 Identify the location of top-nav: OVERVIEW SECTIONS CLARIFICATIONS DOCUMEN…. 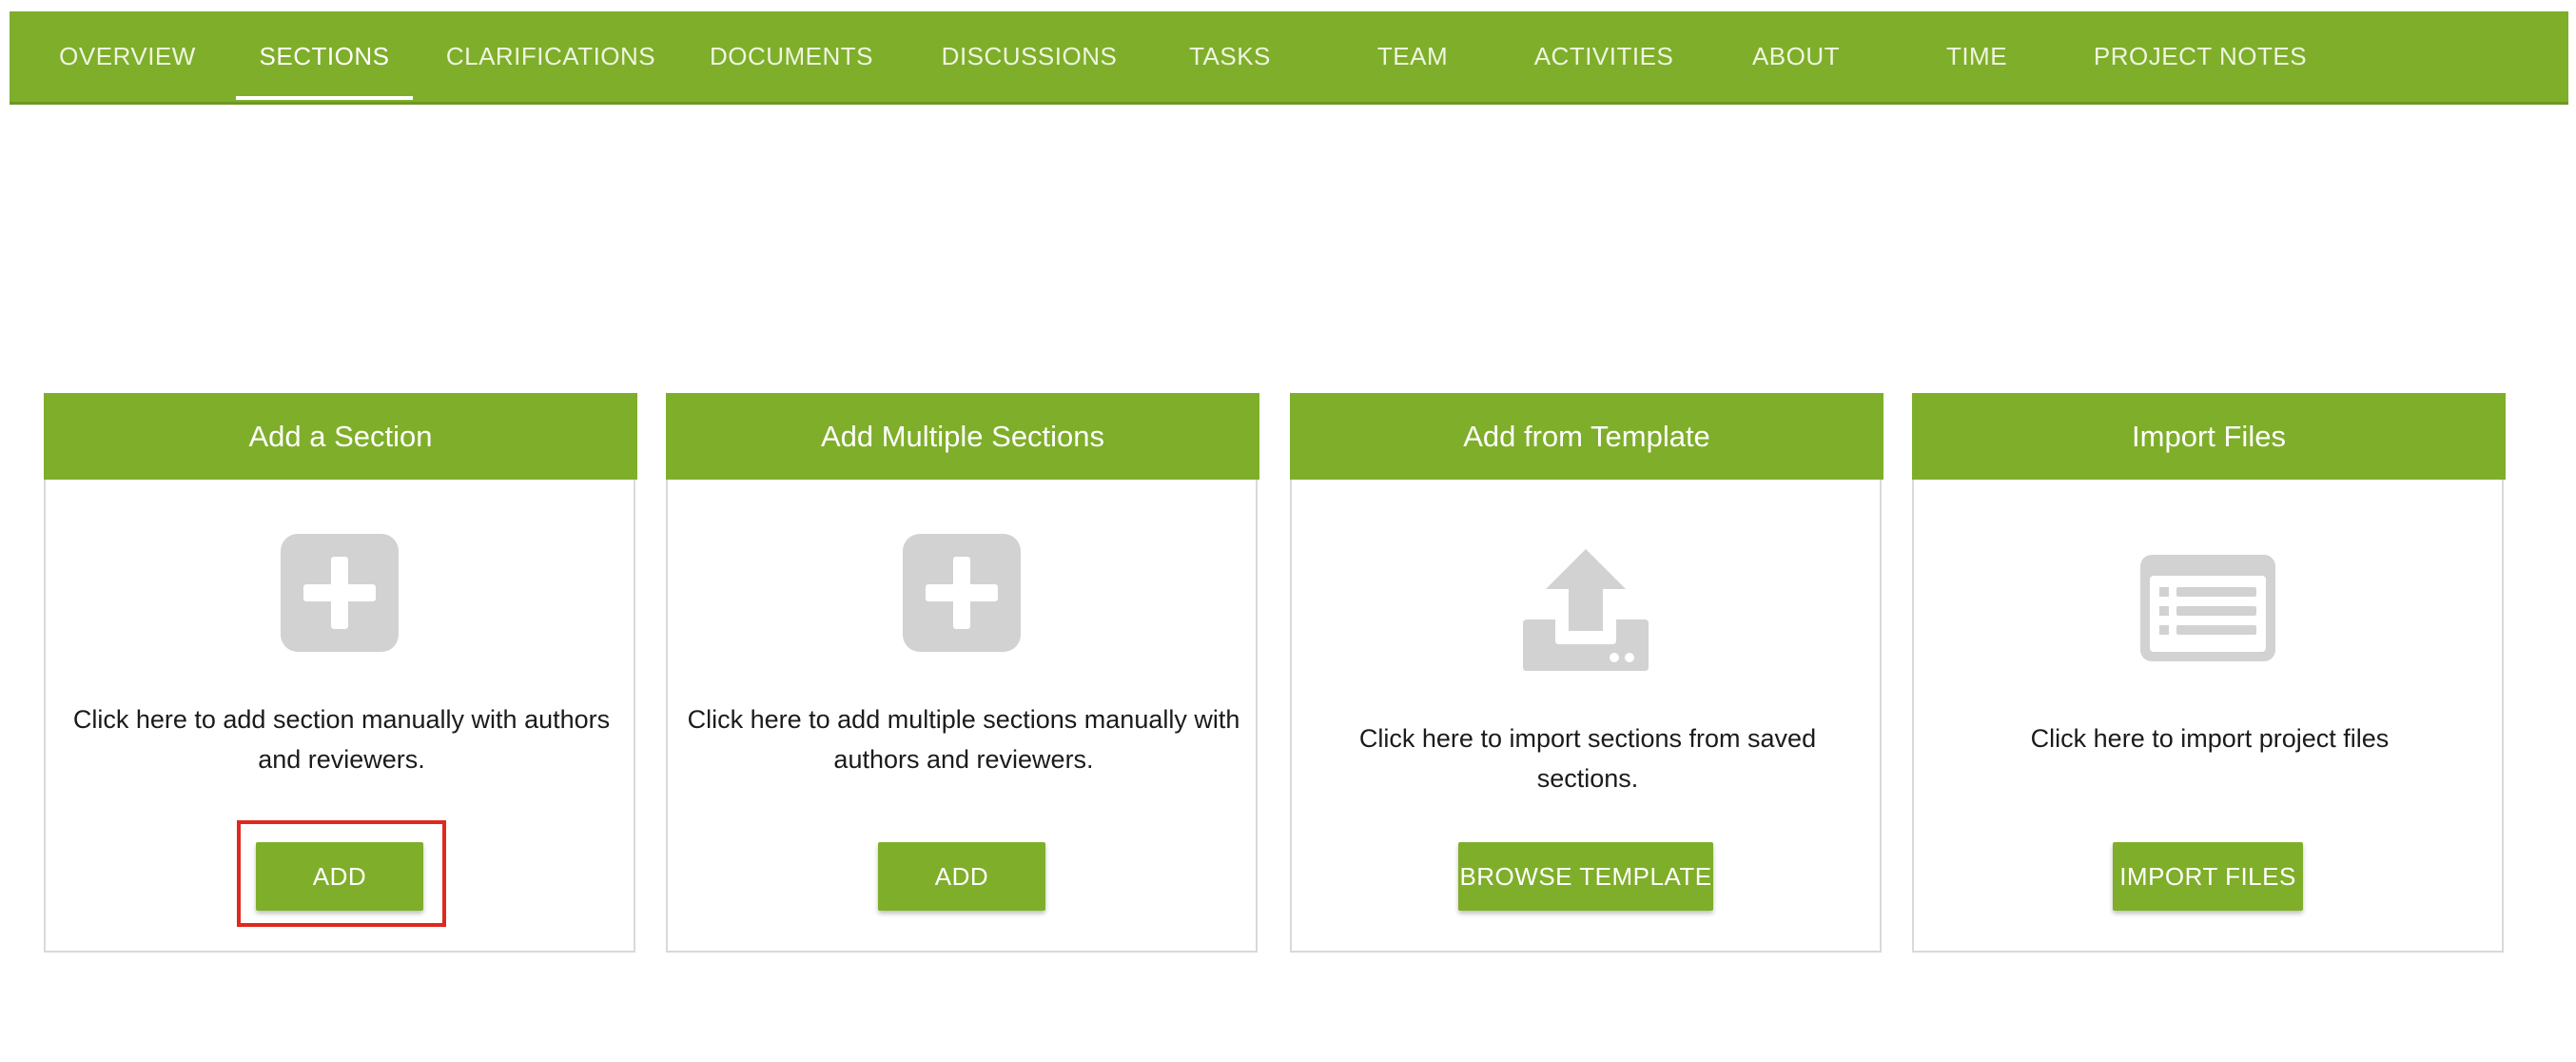
(1289, 58).